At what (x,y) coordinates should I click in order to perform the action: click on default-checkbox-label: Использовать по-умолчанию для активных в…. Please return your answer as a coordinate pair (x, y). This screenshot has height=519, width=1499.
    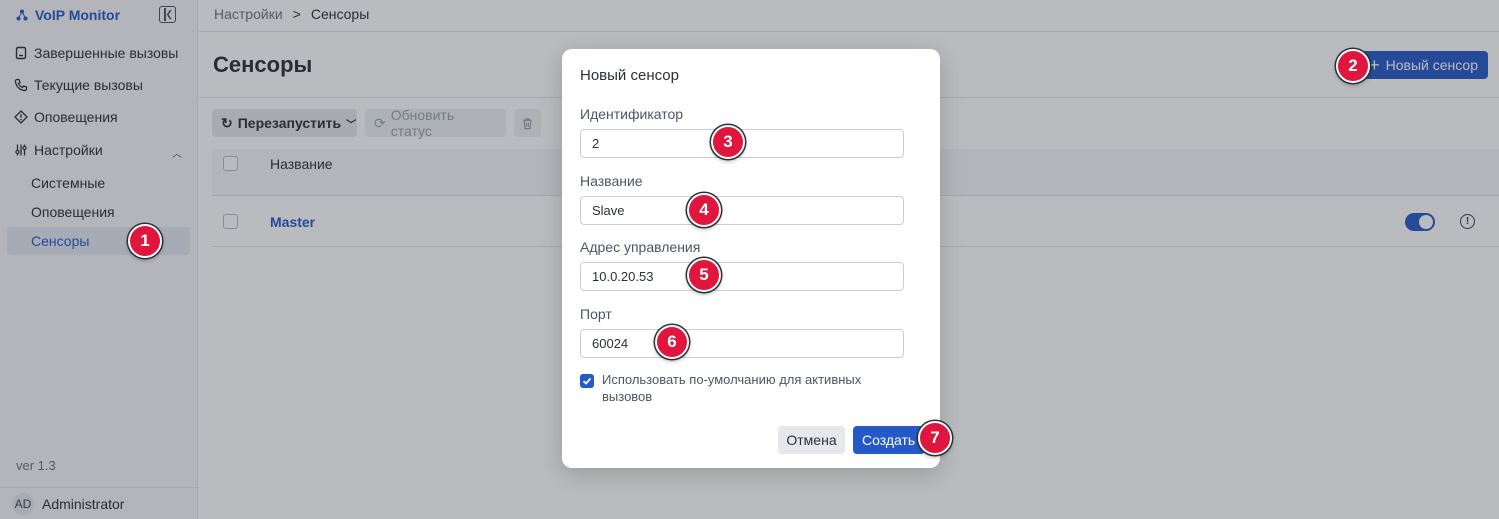
    Looking at the image, I should click on (752, 388).